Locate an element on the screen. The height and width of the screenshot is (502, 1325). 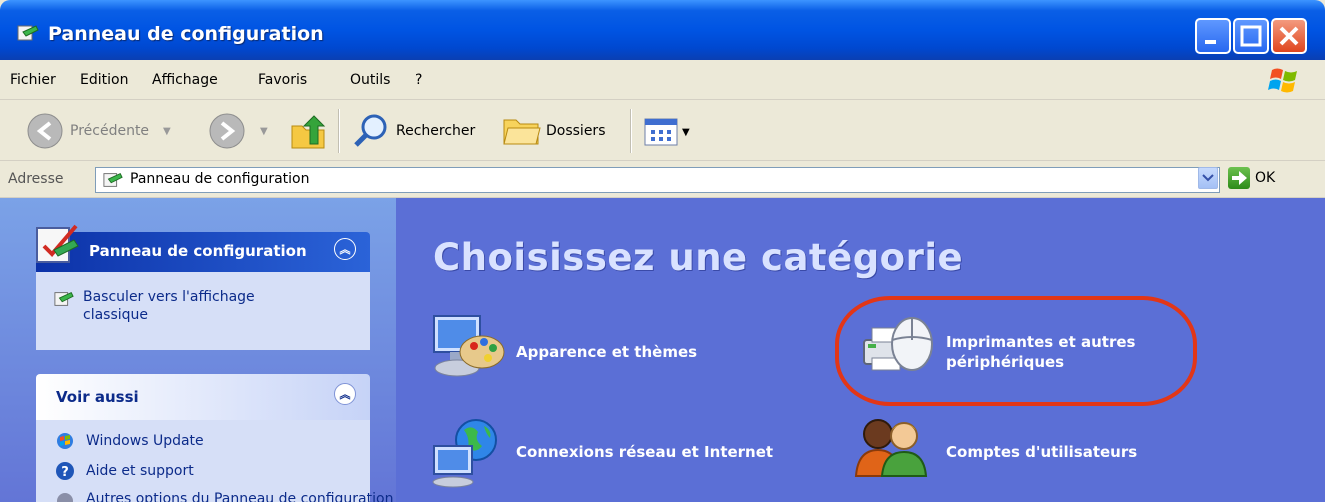
search-button: Rechercher is located at coordinates (413, 131).